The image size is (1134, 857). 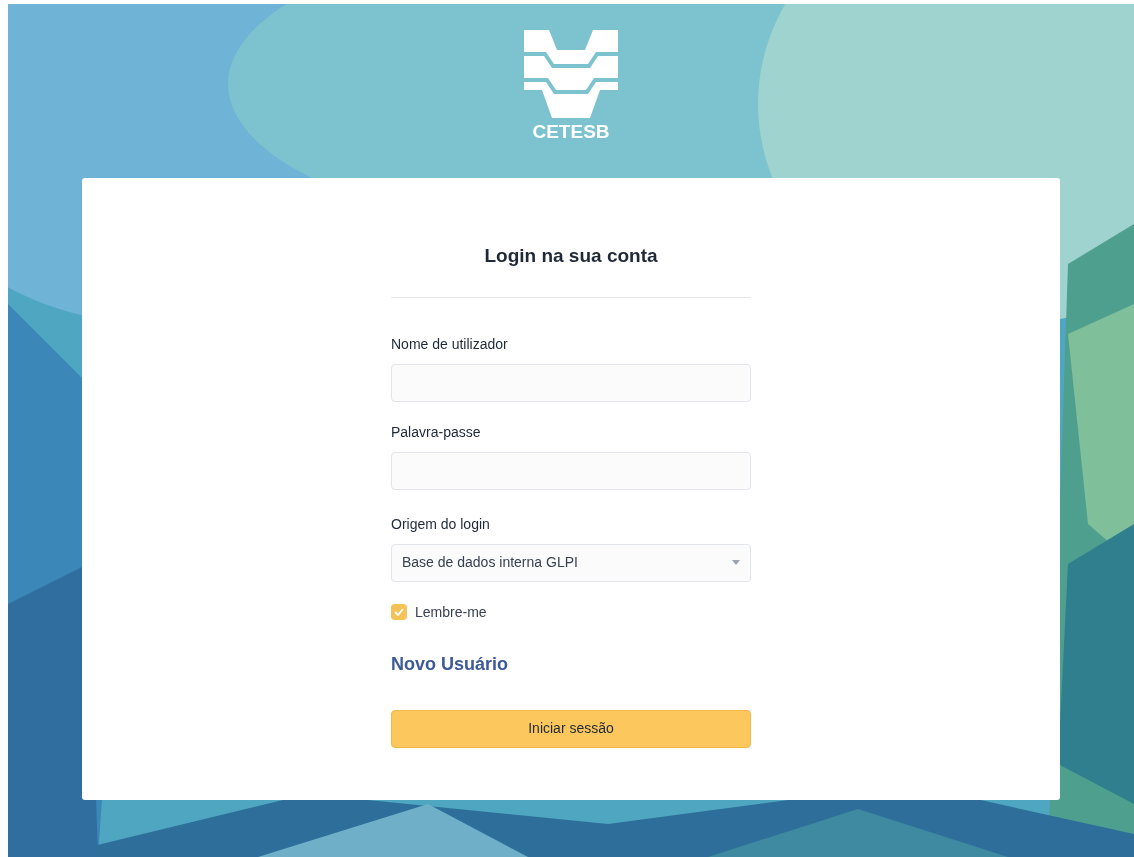 I want to click on card-title: Login na sua conta, so click(x=571, y=256).